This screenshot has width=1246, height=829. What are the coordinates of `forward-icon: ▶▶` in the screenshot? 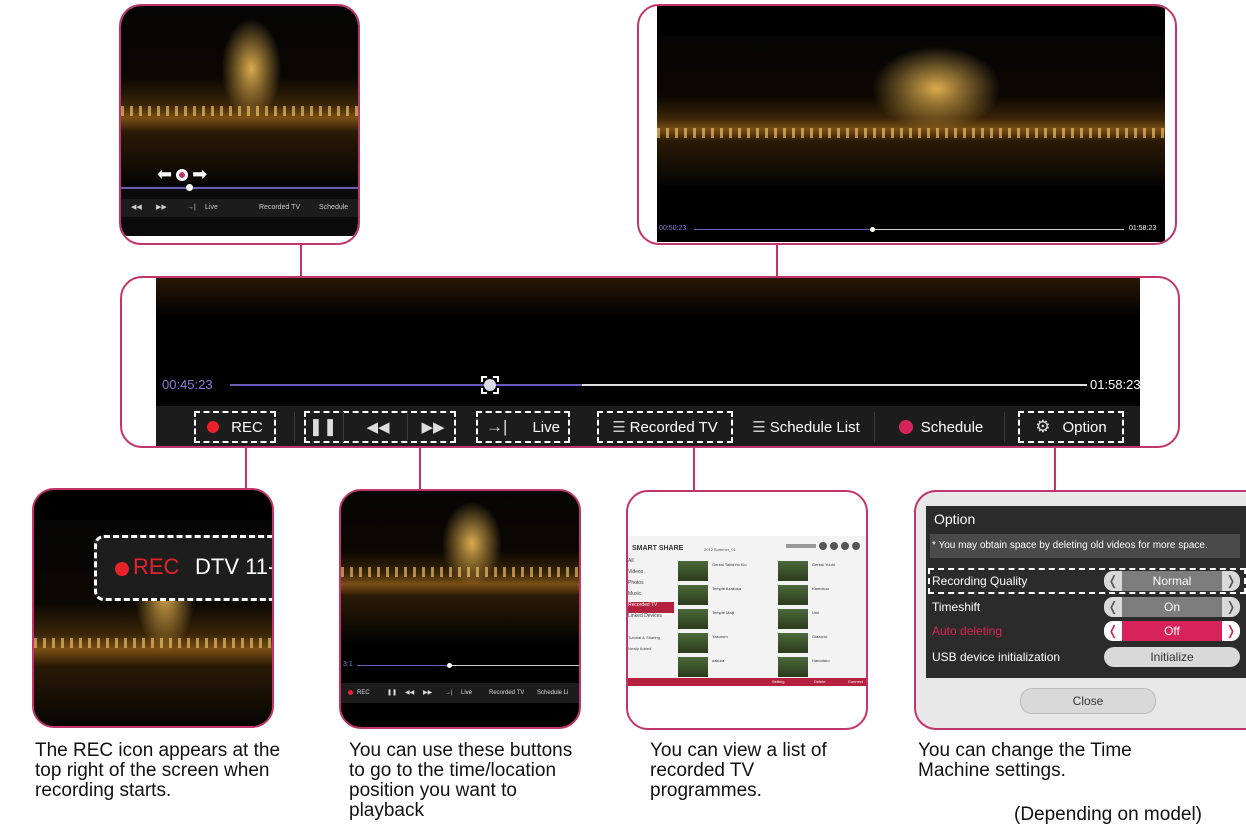 It's located at (427, 693).